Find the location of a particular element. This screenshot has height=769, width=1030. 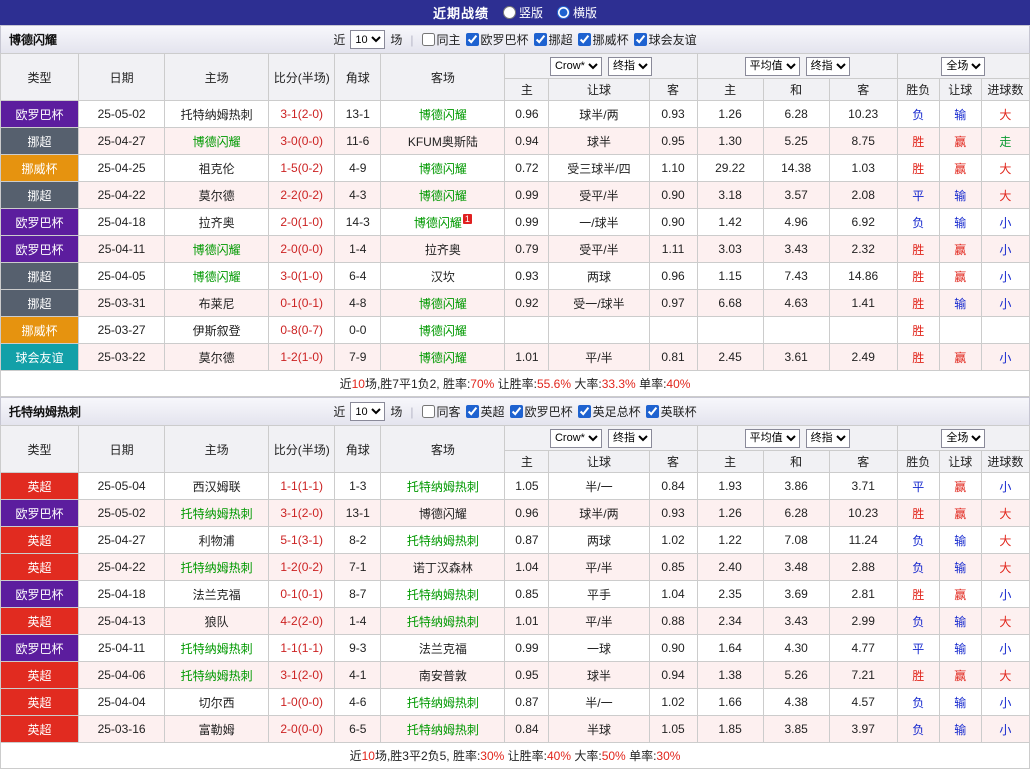

home-team: 伊斯叙登 is located at coordinates (217, 330).